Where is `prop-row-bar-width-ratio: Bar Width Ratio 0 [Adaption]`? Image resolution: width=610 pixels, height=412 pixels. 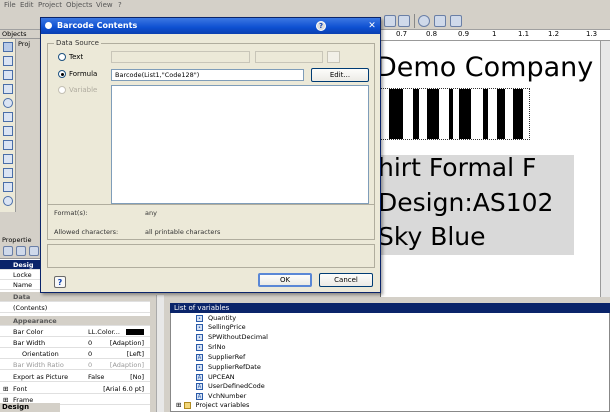 prop-row-bar-width-ratio: Bar Width Ratio 0 [Adaption] is located at coordinates (75, 365).